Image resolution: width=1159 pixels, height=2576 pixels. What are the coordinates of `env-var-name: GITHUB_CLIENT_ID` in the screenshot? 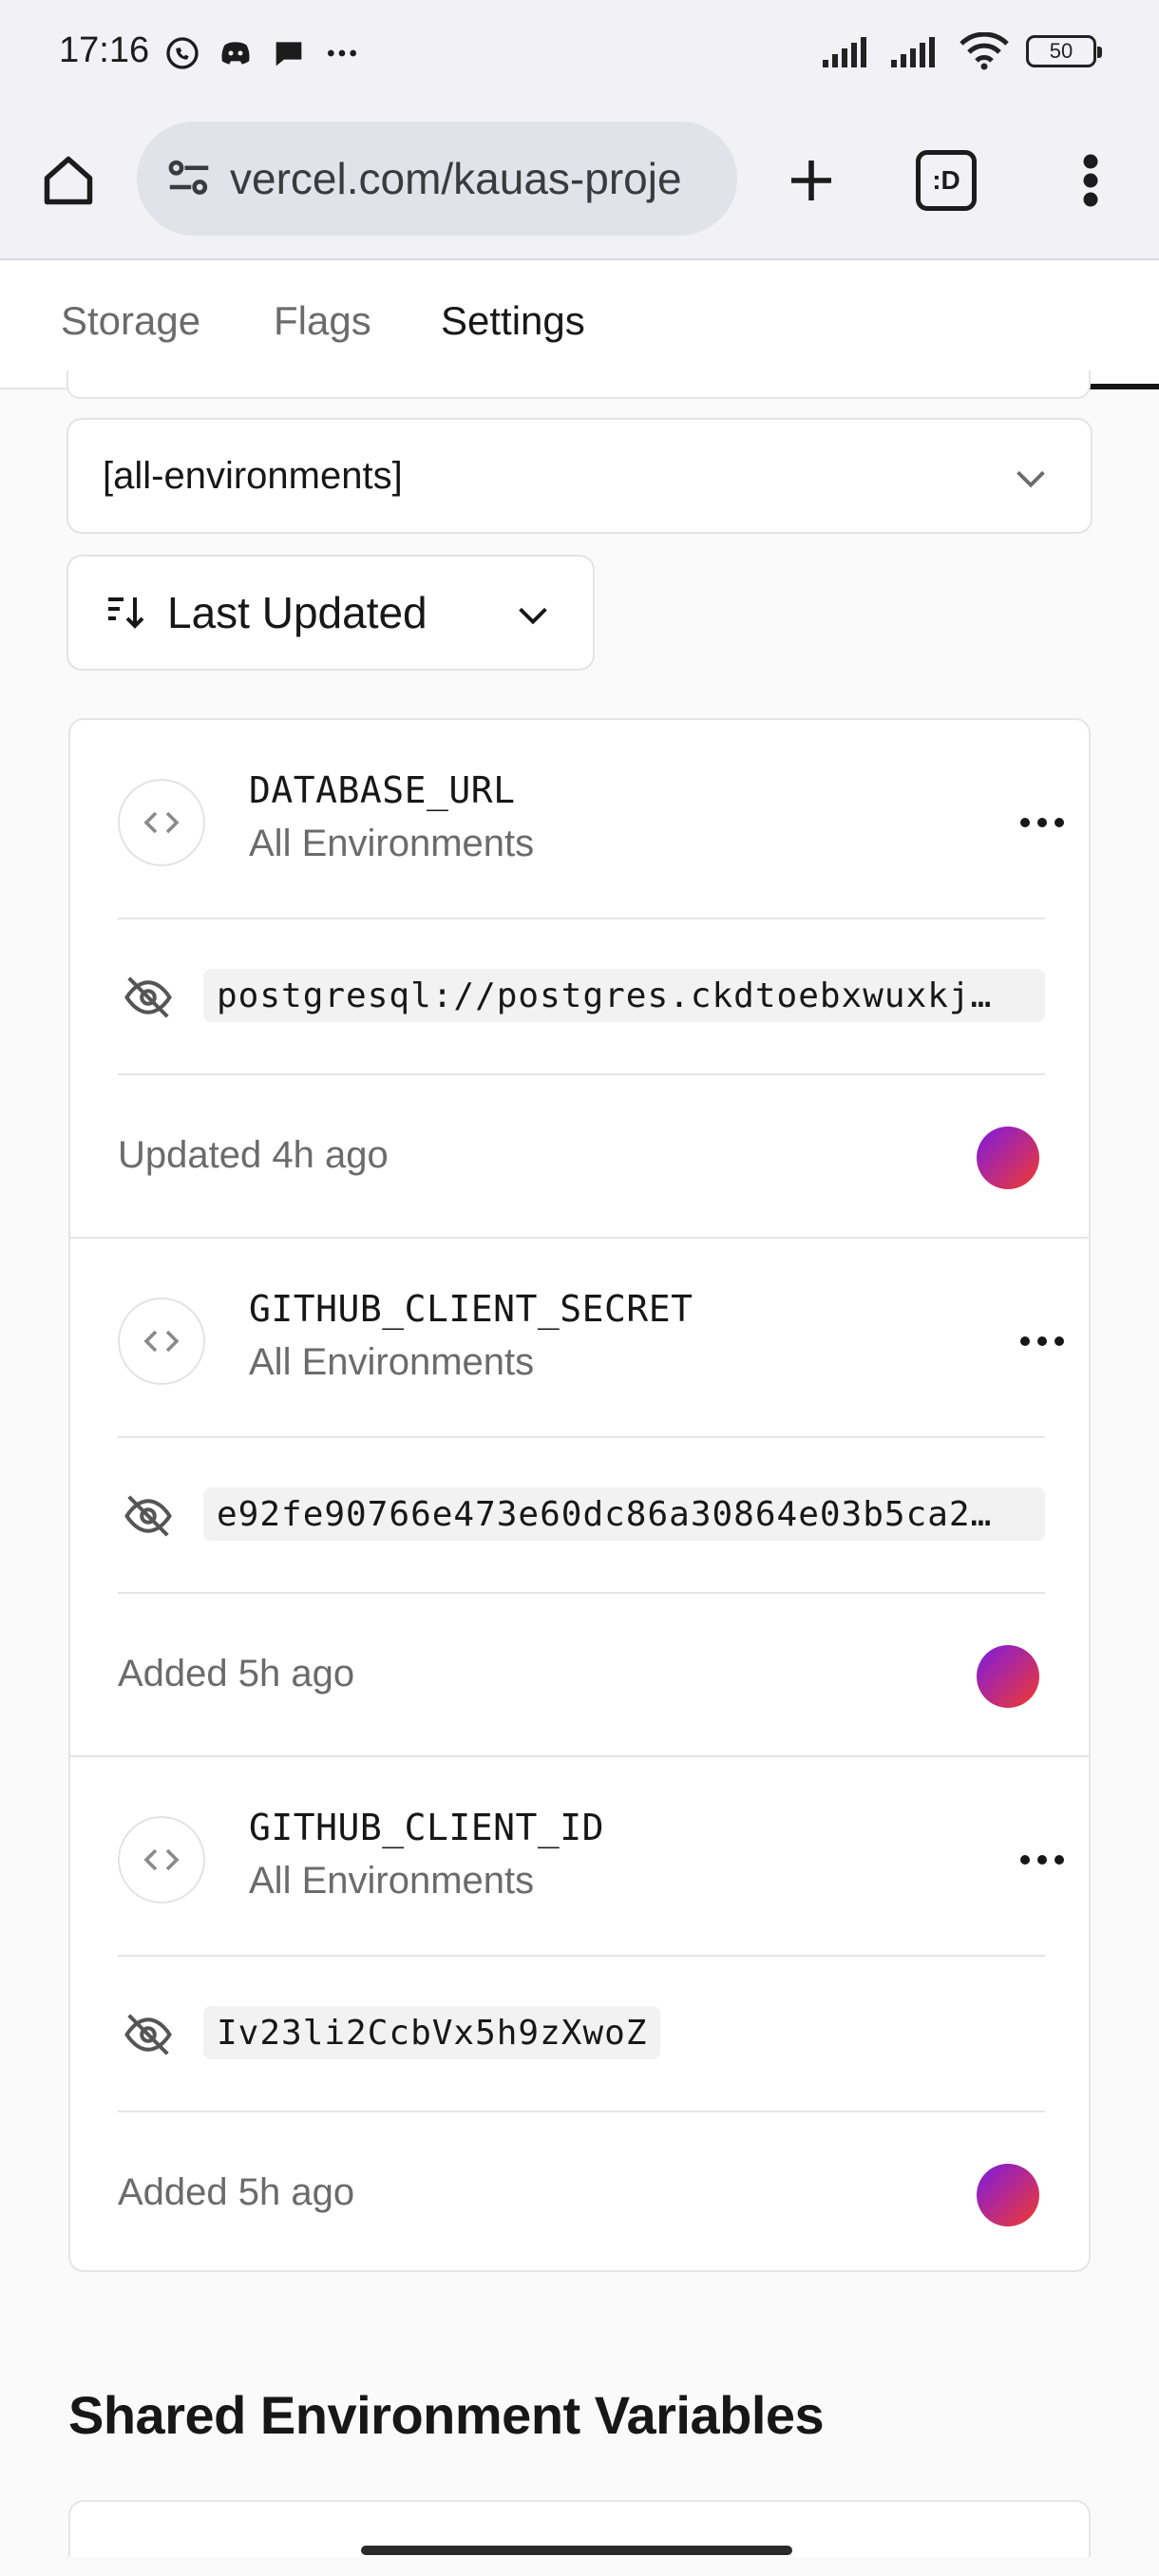 It's located at (427, 1827).